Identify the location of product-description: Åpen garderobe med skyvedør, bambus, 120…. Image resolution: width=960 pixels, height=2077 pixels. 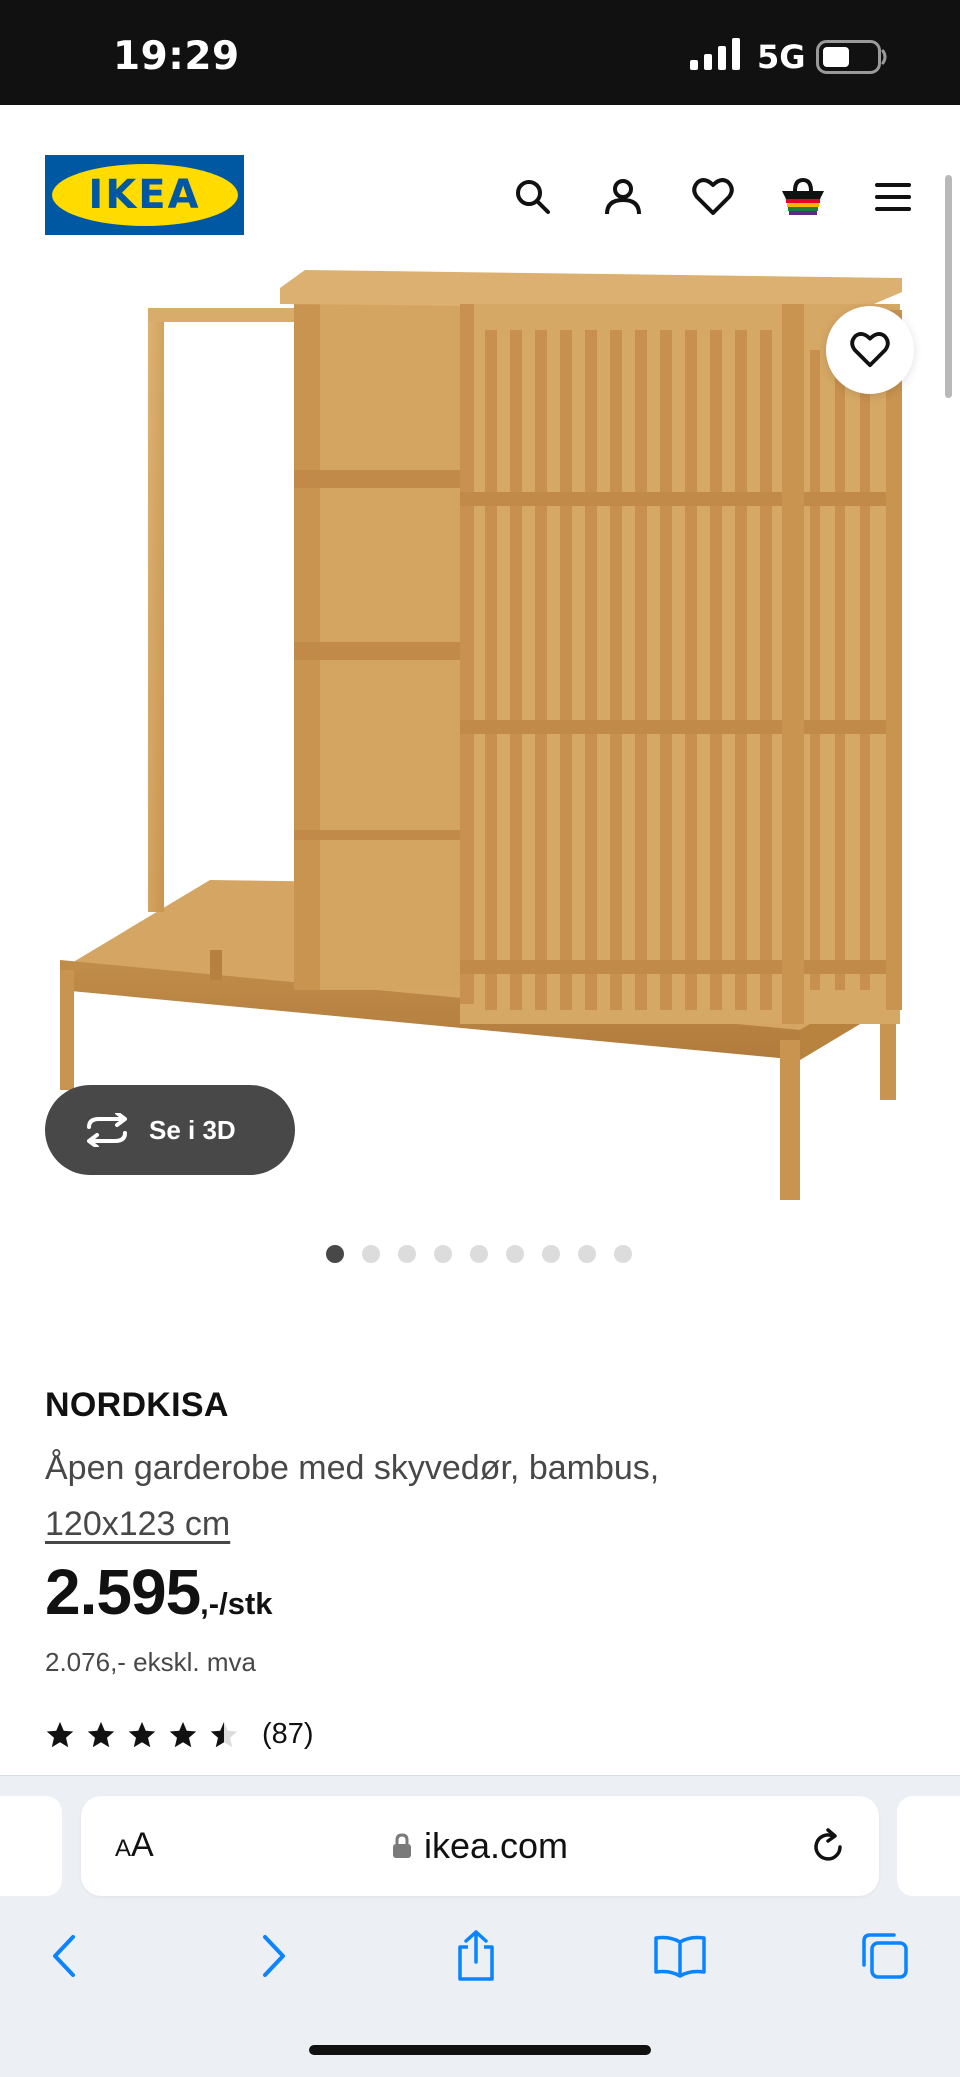
(475, 1496).